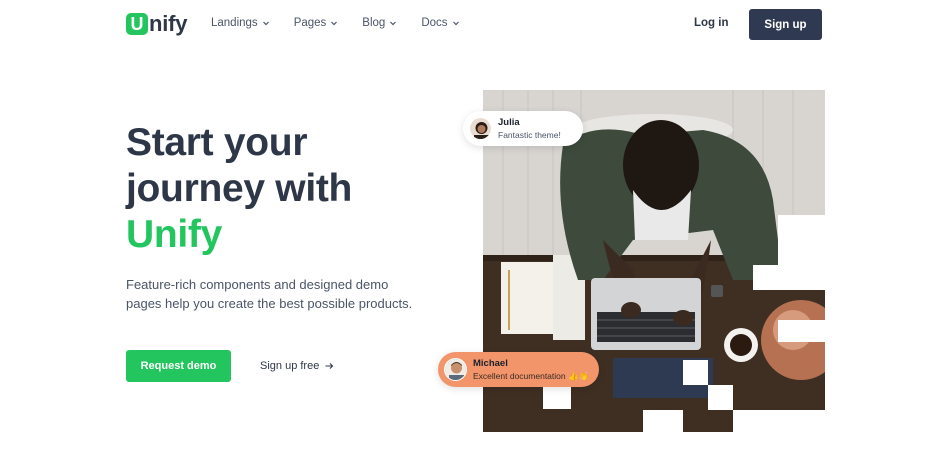 The width and height of the screenshot is (950, 455). Describe the element at coordinates (711, 23) in the screenshot. I see `login-link: Log in` at that location.